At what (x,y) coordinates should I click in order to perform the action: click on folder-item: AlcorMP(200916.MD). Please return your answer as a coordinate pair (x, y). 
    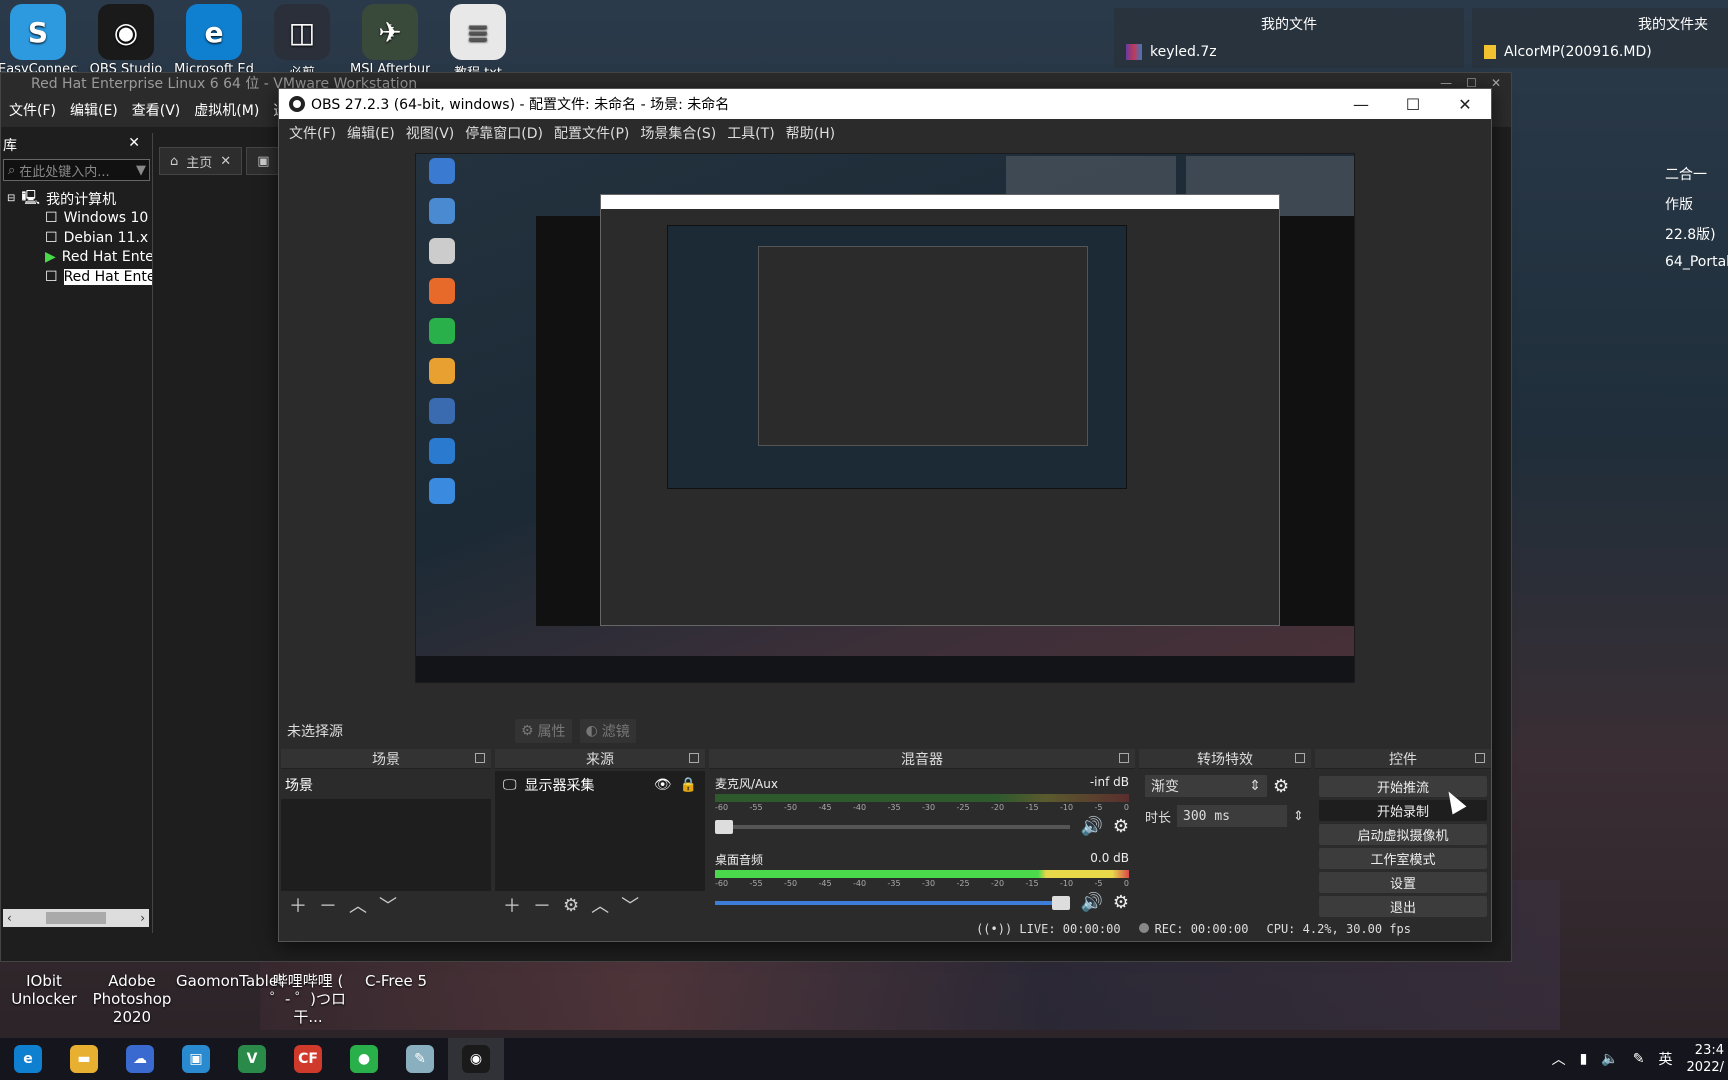
    Looking at the image, I should click on (1600, 52).